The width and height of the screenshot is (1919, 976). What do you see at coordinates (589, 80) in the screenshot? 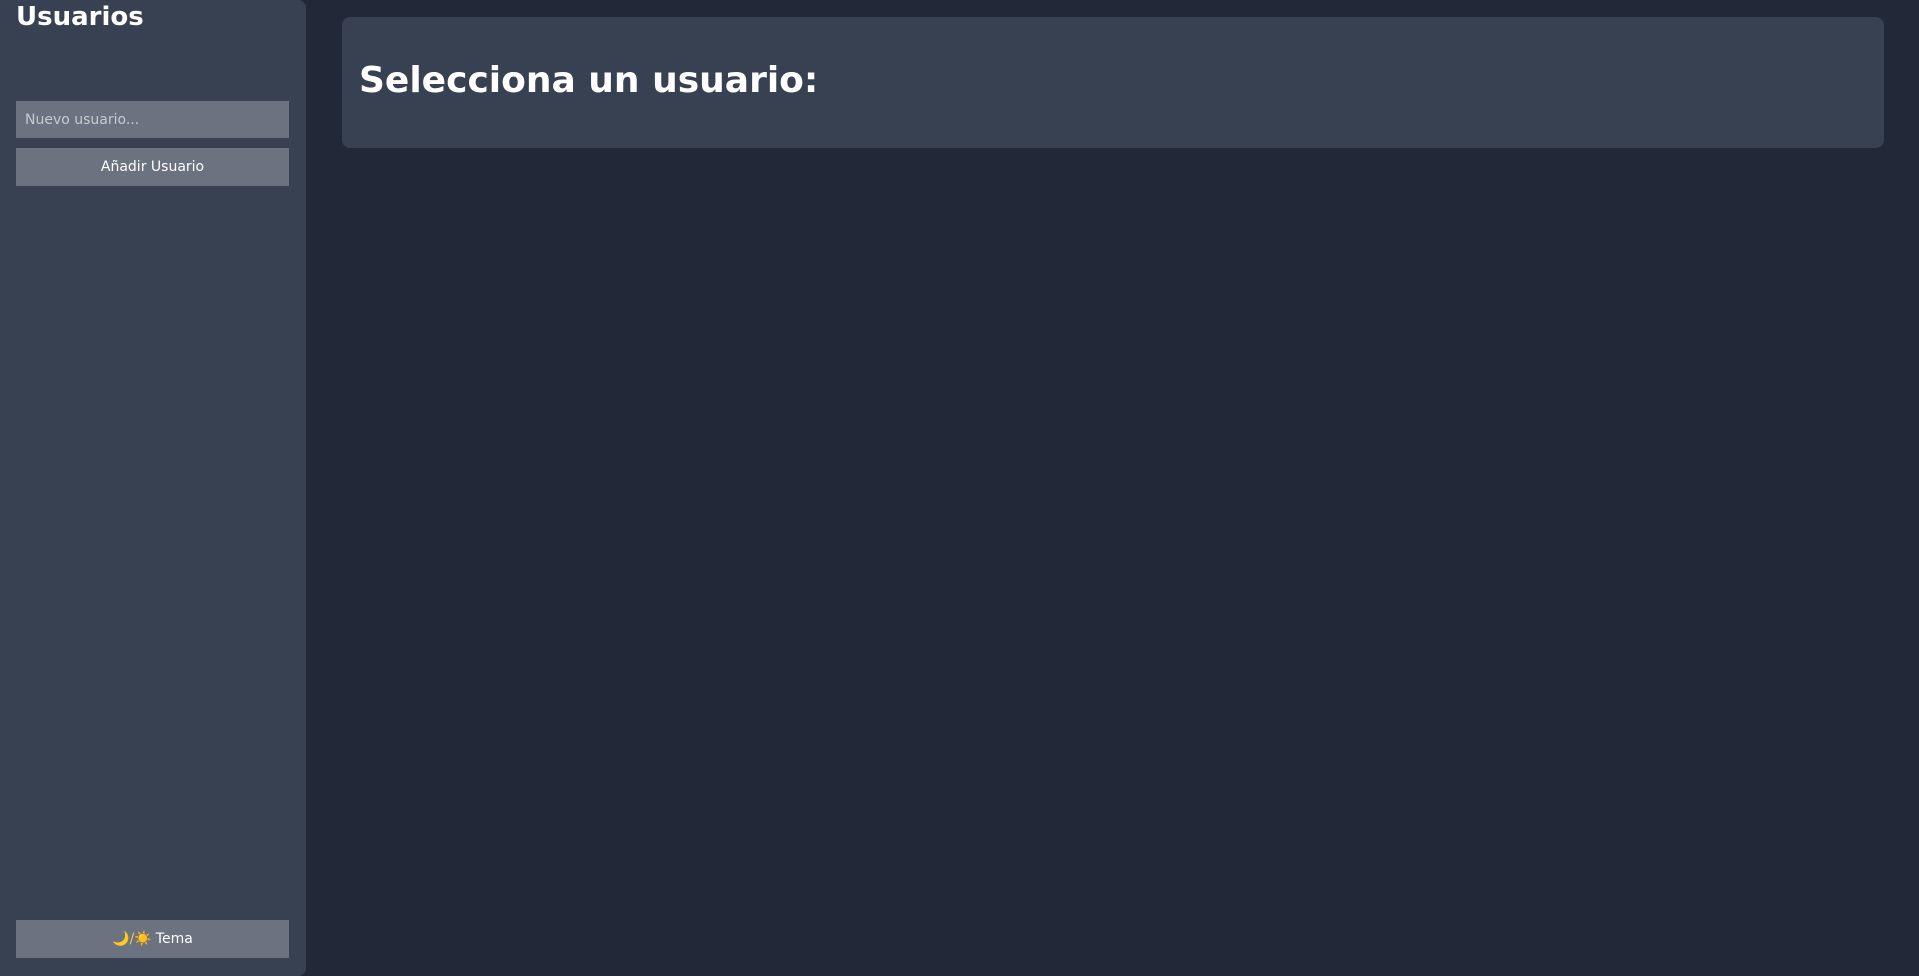
I see `page-title: Selecciona un usuario:` at bounding box center [589, 80].